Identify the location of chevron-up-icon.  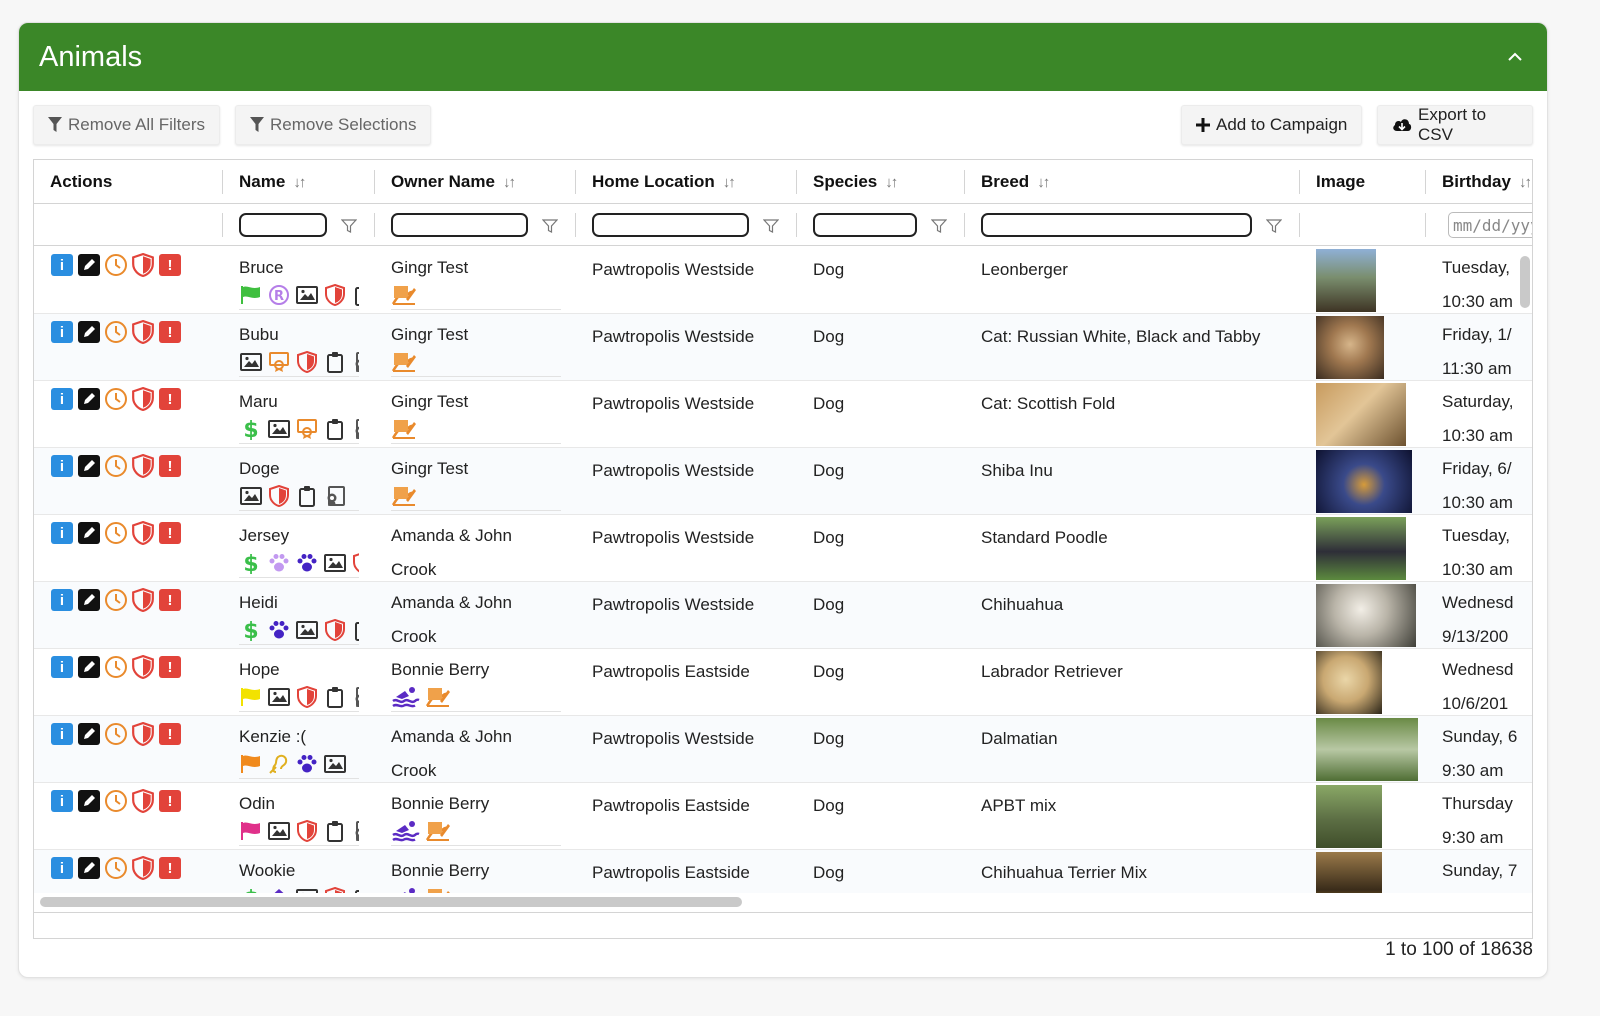
(1515, 57).